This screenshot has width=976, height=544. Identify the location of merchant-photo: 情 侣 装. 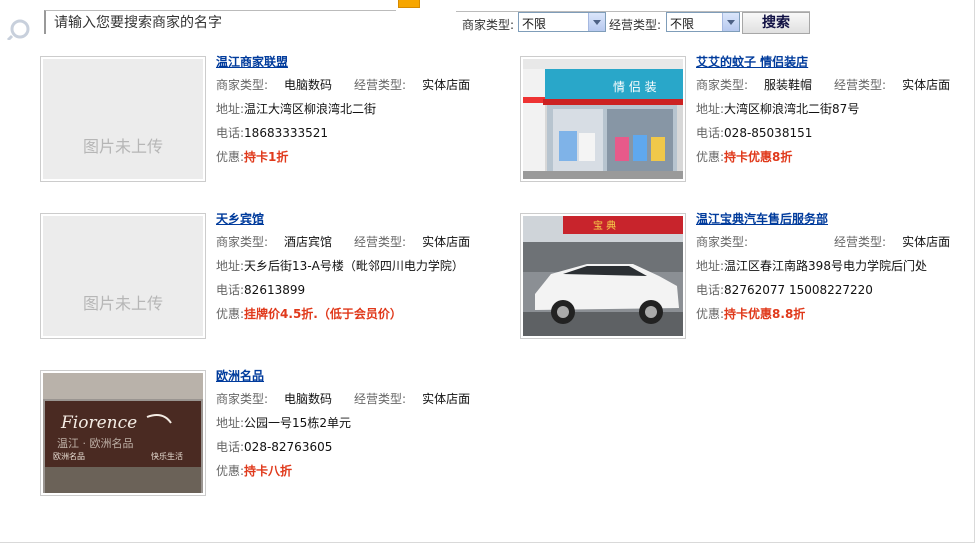
(603, 119).